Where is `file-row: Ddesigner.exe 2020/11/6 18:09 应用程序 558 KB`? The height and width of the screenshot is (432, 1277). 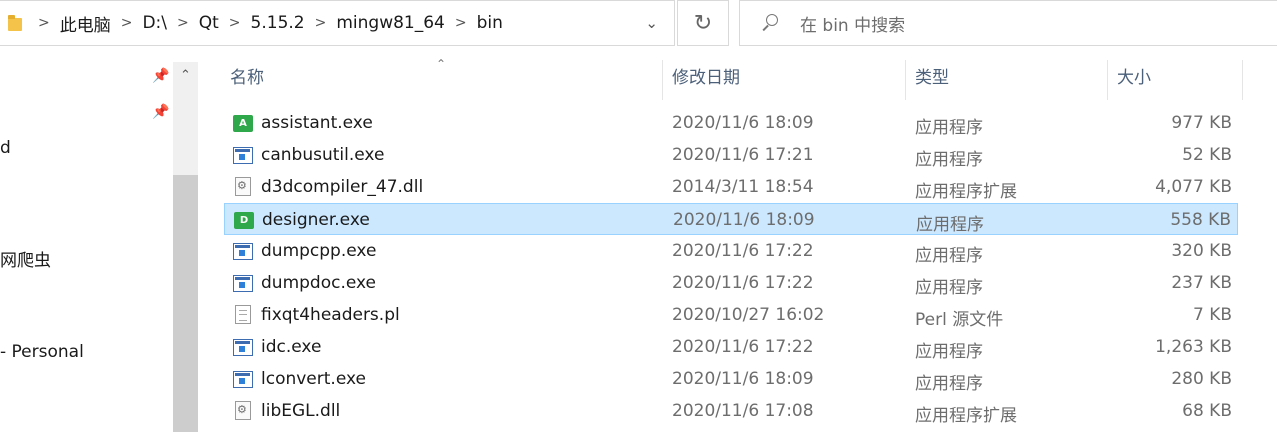 file-row: Ddesigner.exe 2020/11/6 18:09 应用程序 558 KB is located at coordinates (731, 219).